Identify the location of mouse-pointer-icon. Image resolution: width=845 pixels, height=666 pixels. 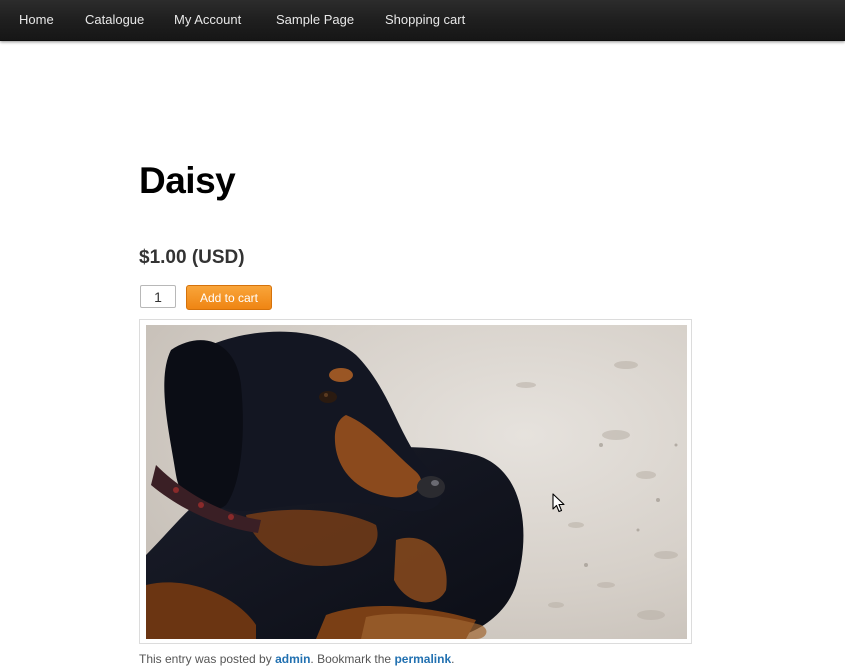
(558, 503).